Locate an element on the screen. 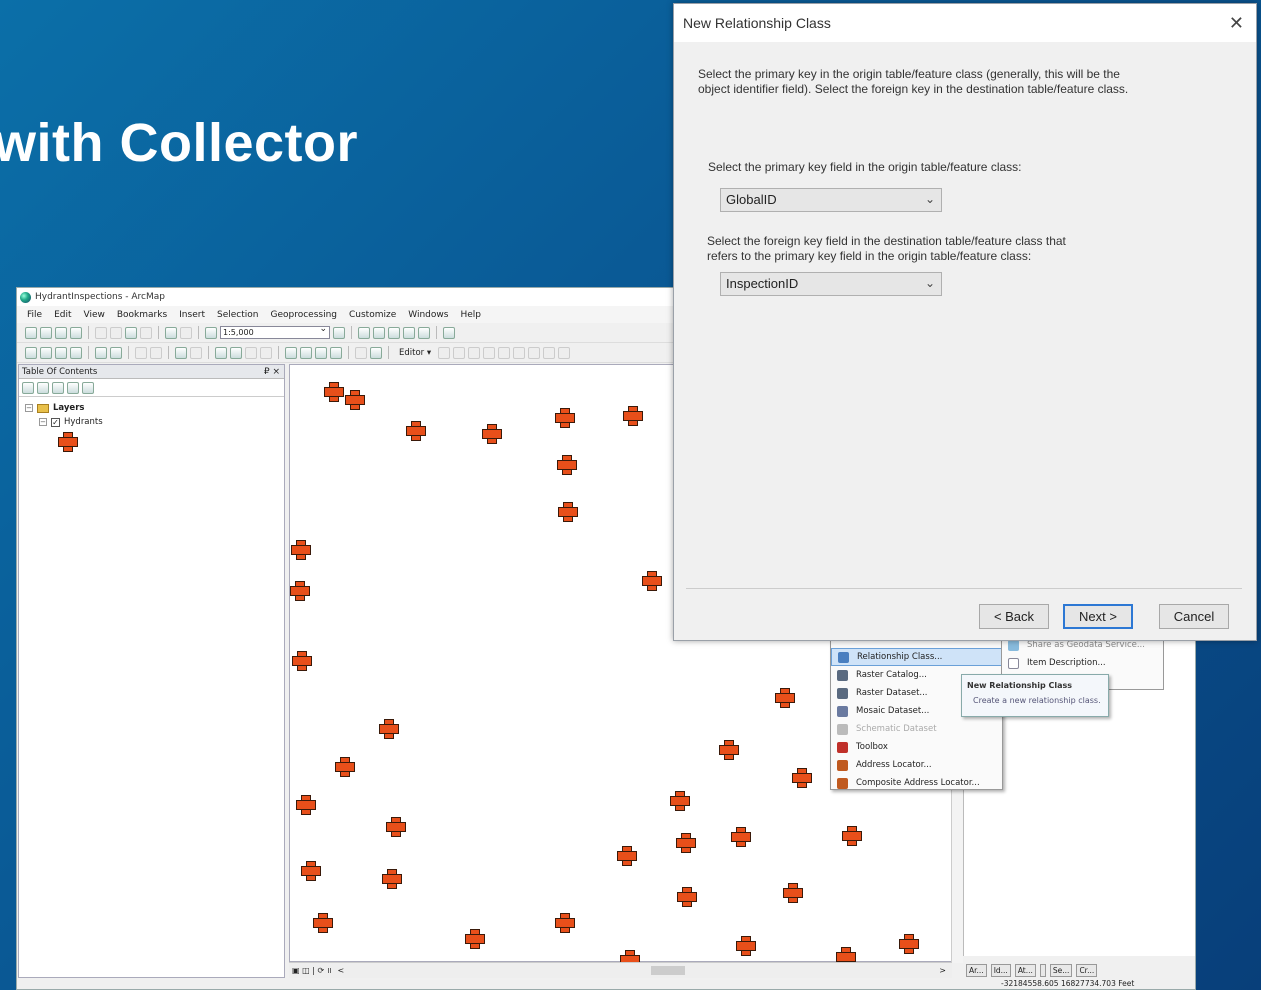 The image size is (1261, 990). menu-edit: Edit is located at coordinates (62, 315).